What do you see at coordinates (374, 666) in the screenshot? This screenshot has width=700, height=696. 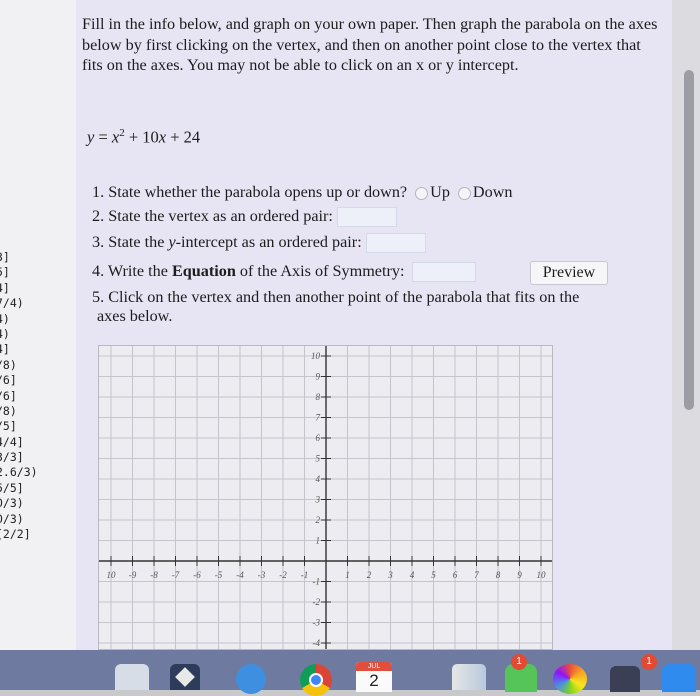 I see `calendar-month: JUL` at bounding box center [374, 666].